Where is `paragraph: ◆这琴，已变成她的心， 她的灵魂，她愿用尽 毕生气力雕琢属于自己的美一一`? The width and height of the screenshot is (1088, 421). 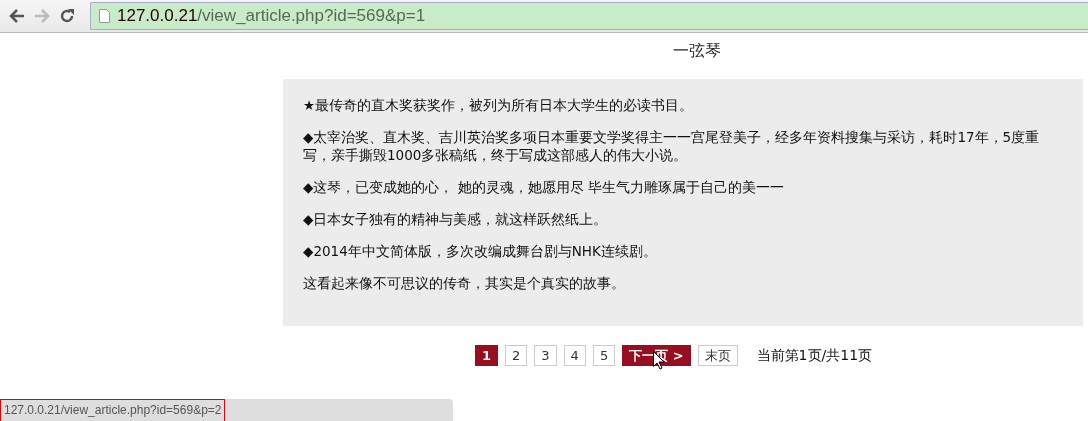 paragraph: ◆这琴，已变成她的心， 她的灵魂，她愿用尽 毕生气力雕琢属于自己的美一一 is located at coordinates (544, 187).